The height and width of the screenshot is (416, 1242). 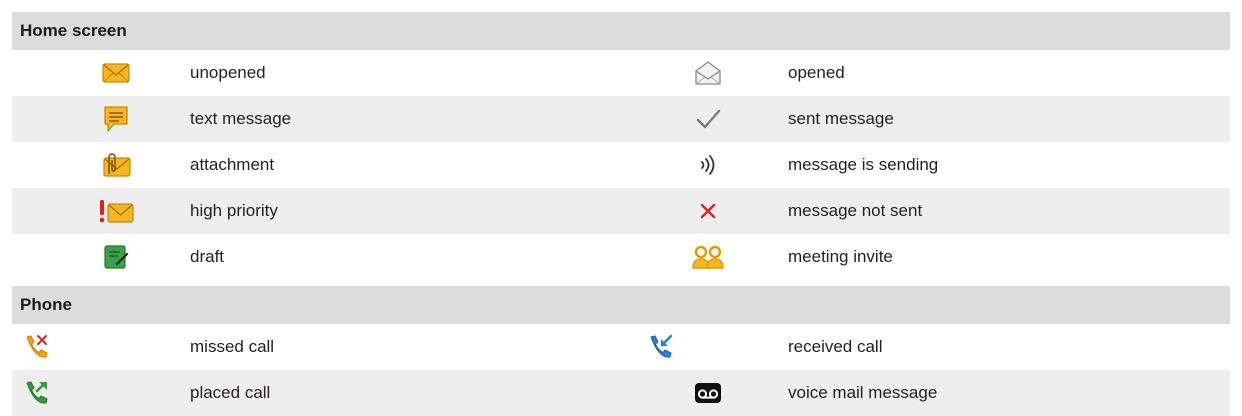 What do you see at coordinates (835, 346) in the screenshot?
I see `legend-label: received call` at bounding box center [835, 346].